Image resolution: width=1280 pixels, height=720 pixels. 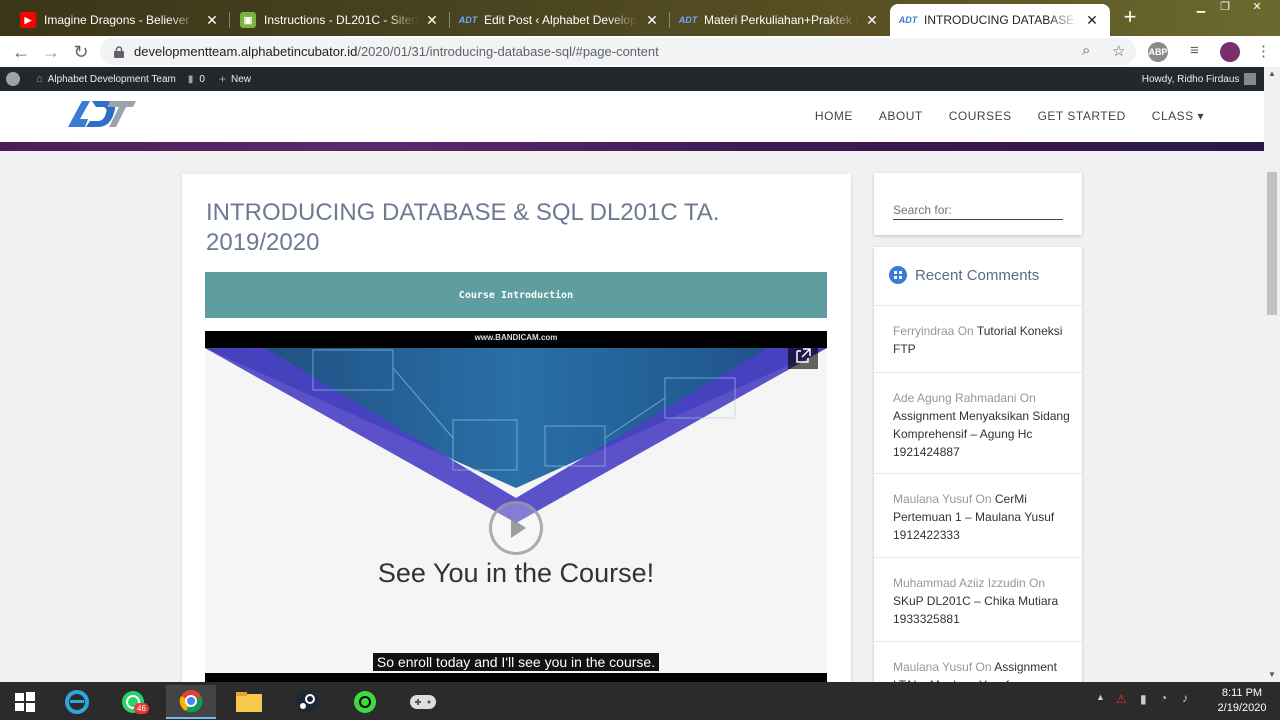 I want to click on whatsapp-icon: 46, so click(x=133, y=702).